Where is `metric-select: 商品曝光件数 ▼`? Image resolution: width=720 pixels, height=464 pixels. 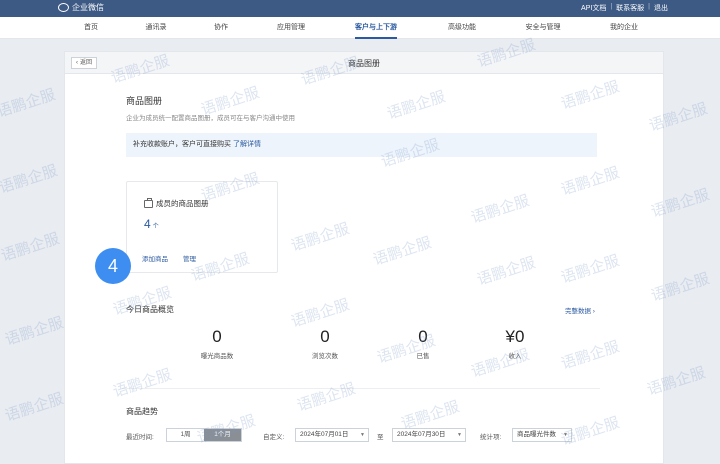
metric-select: 商品曝光件数 ▼ is located at coordinates (542, 435).